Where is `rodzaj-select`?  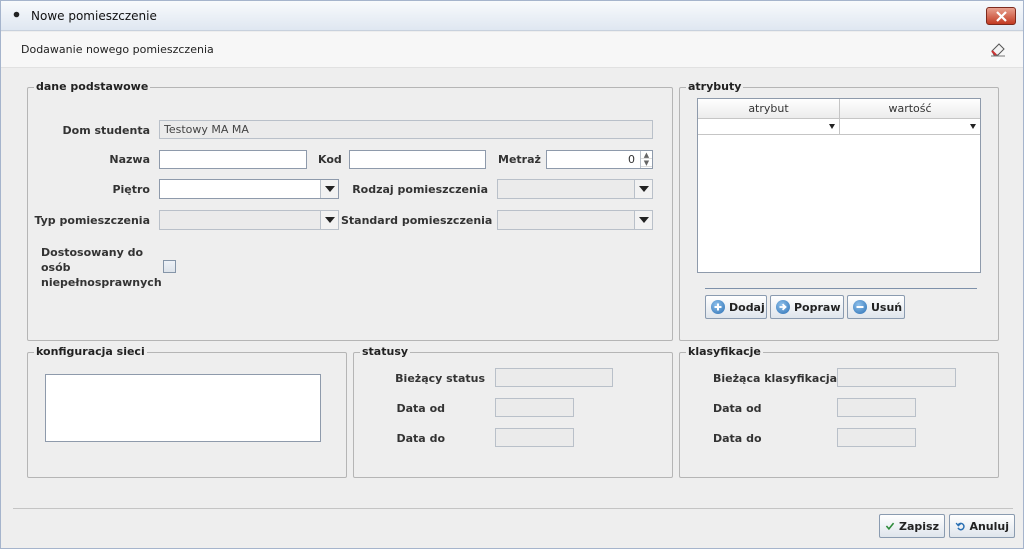 rodzaj-select is located at coordinates (575, 189).